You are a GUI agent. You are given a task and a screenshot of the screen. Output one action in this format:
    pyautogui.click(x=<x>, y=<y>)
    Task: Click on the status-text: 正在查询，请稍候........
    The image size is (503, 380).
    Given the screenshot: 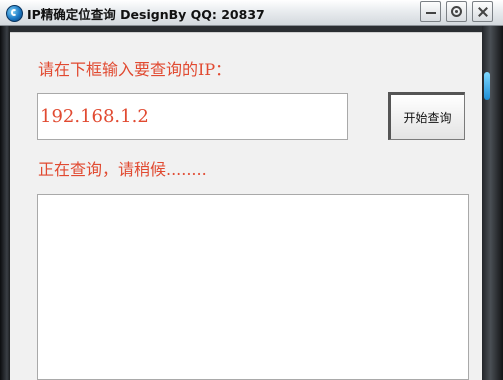 What is the action you would take?
    pyautogui.click(x=122, y=169)
    